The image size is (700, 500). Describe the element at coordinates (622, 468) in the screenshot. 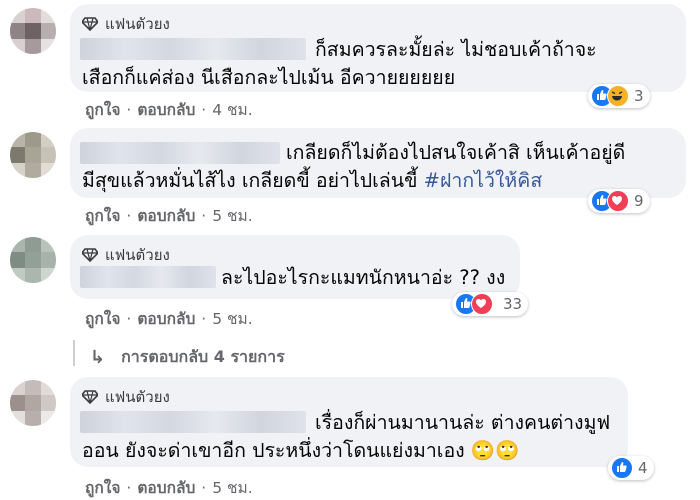

I see `like-icon` at that location.